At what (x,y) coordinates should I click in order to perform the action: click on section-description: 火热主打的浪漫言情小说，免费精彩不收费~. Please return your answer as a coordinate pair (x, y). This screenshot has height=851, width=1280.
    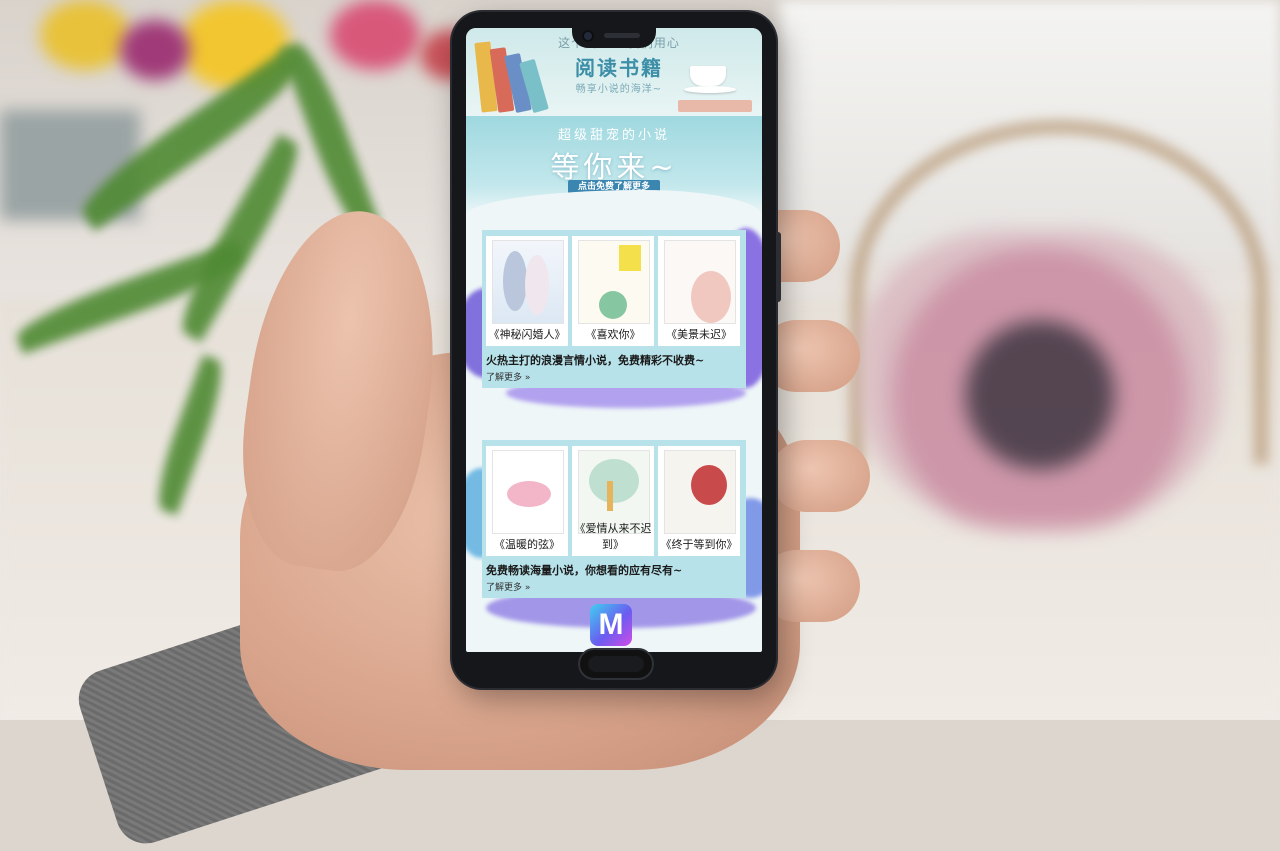
    Looking at the image, I should click on (595, 360).